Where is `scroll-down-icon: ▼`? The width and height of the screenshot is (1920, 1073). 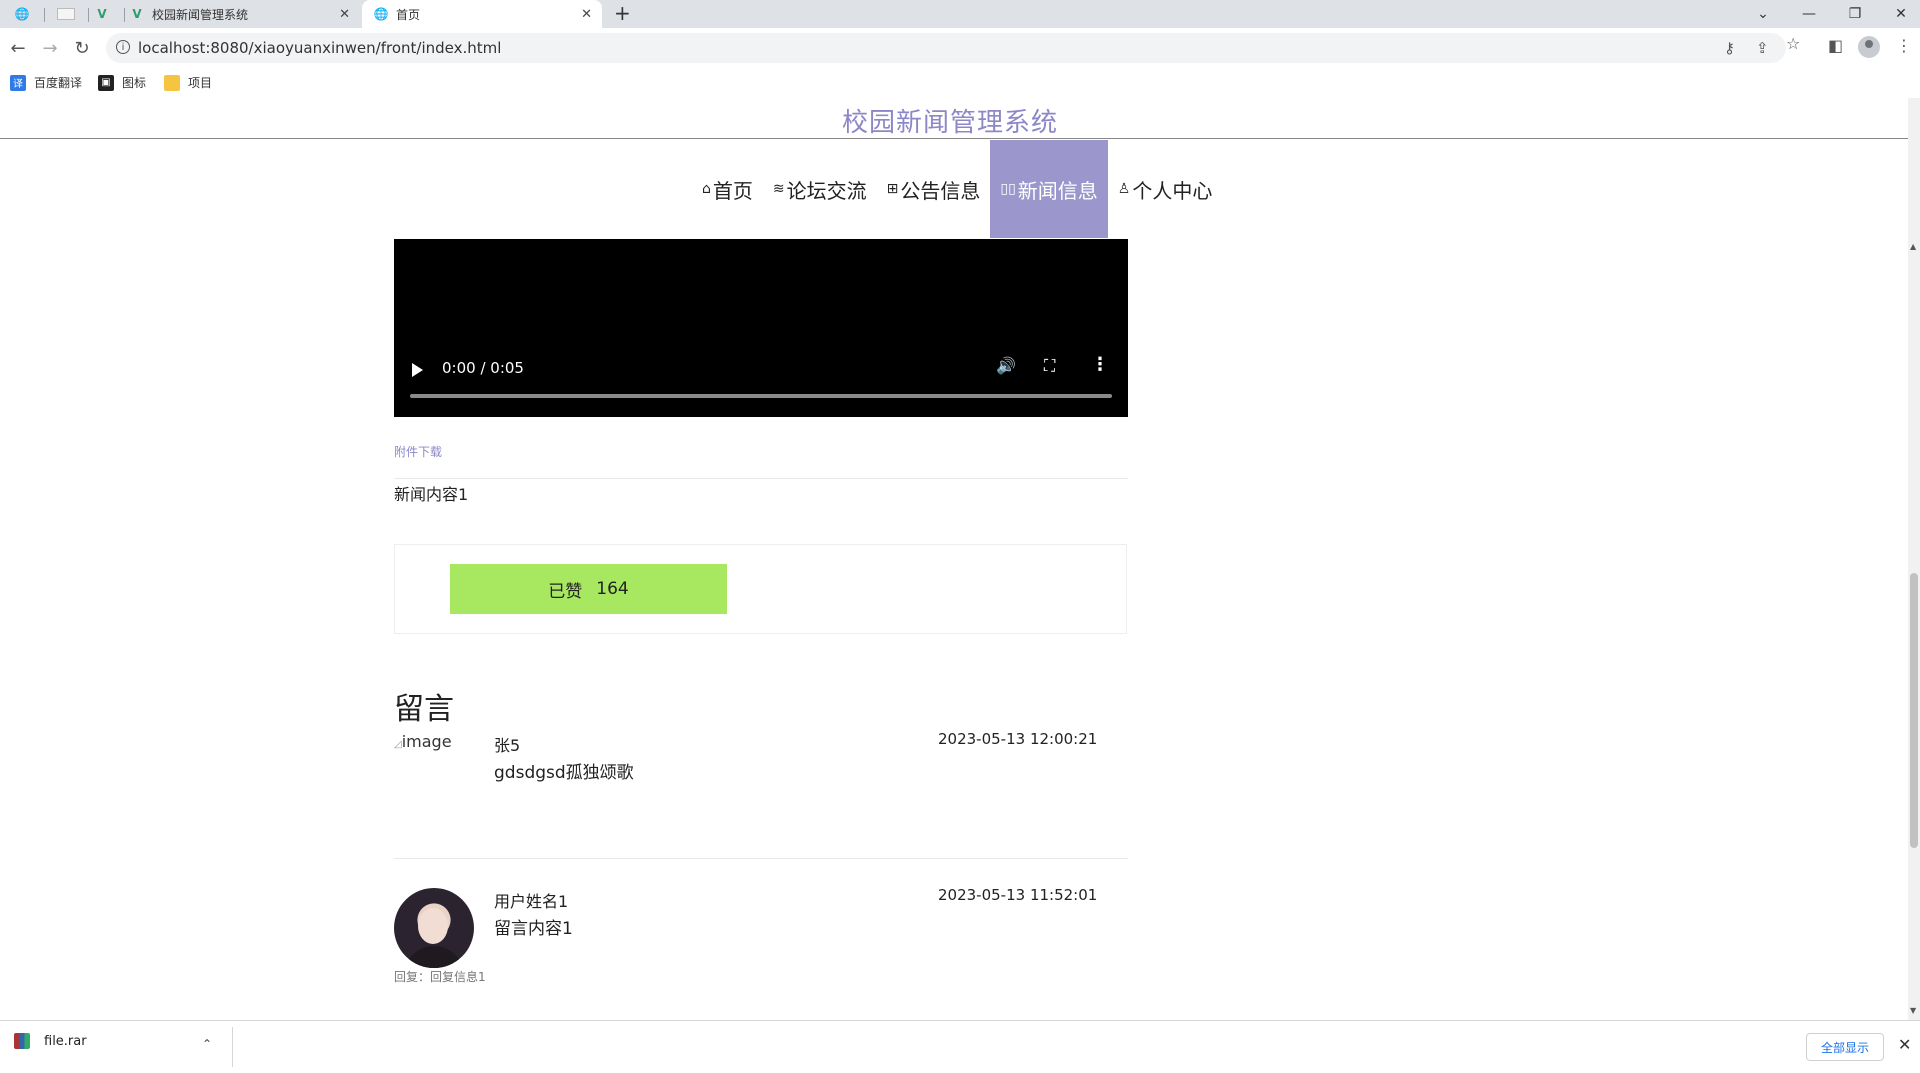
scroll-down-icon: ▼ is located at coordinates (1913, 1010).